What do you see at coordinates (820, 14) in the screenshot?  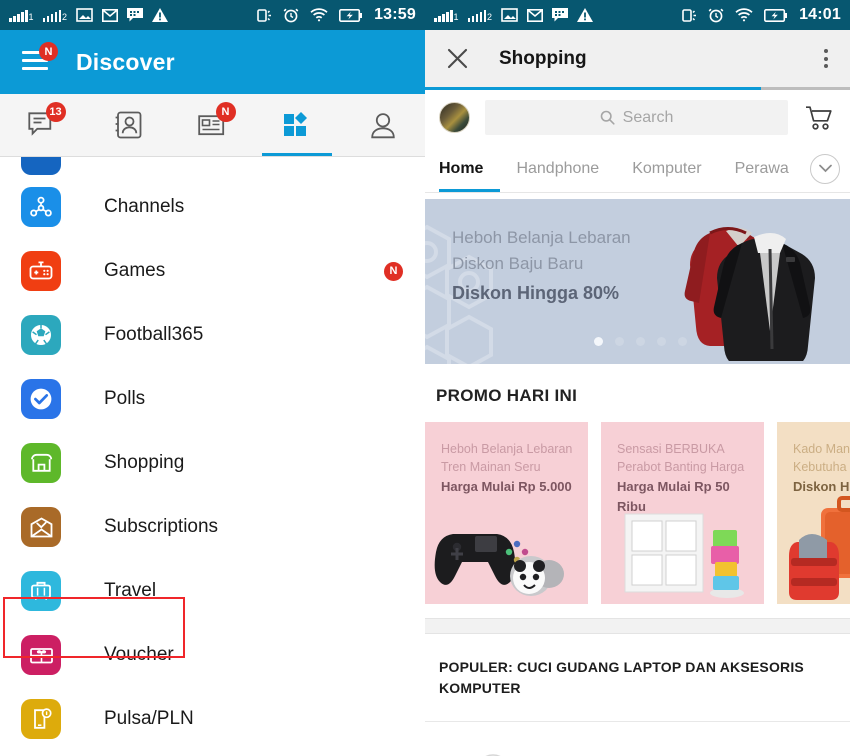 I see `right-clock: 14:01` at bounding box center [820, 14].